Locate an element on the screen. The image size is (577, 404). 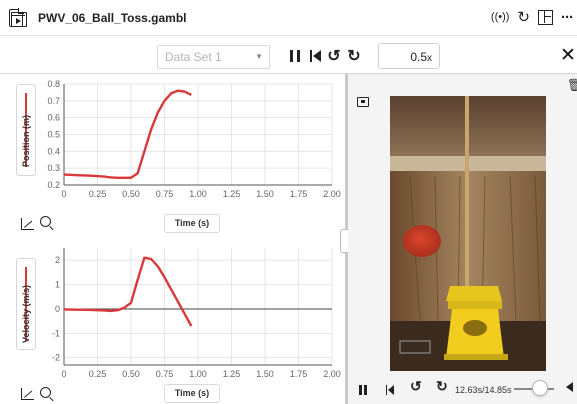
chevron-down-icon: ▼ is located at coordinates (259, 56).